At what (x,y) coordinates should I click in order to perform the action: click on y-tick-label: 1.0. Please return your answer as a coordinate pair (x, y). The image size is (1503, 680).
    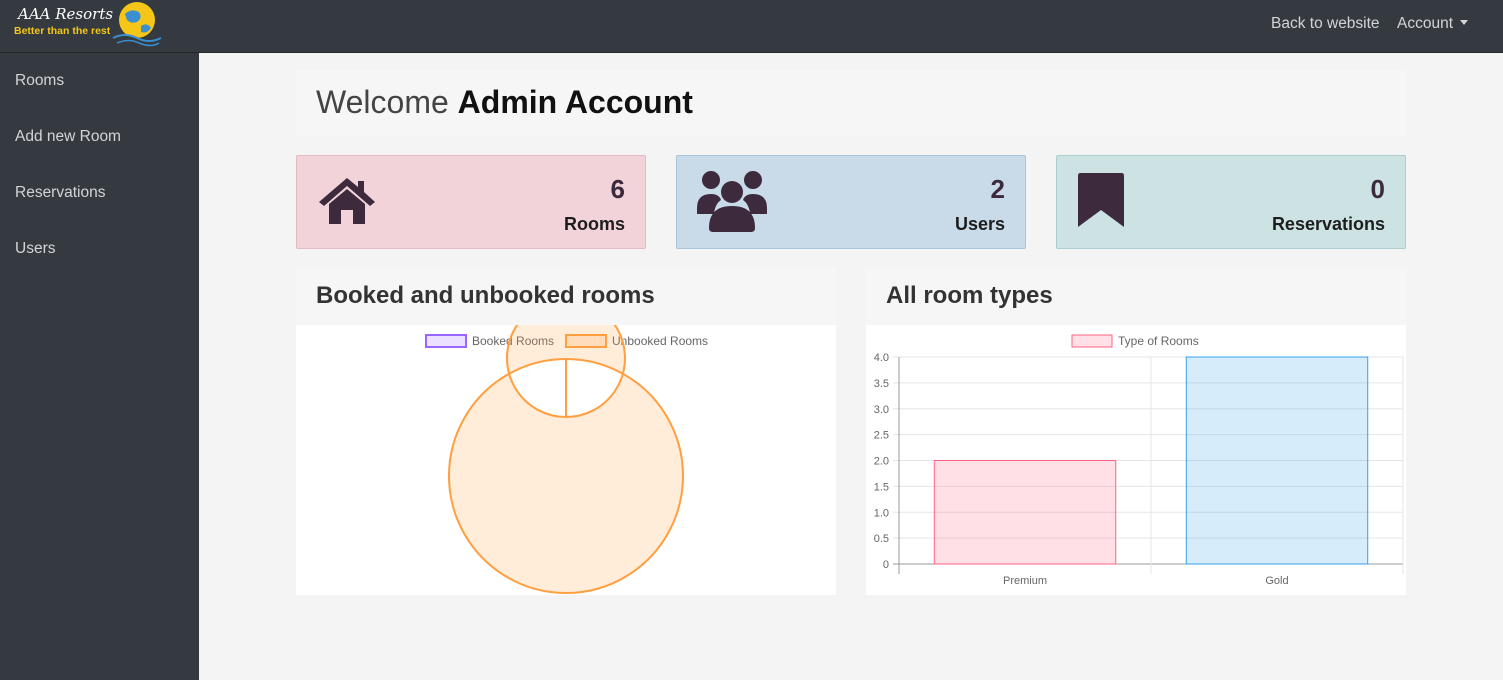
    Looking at the image, I should click on (881, 513).